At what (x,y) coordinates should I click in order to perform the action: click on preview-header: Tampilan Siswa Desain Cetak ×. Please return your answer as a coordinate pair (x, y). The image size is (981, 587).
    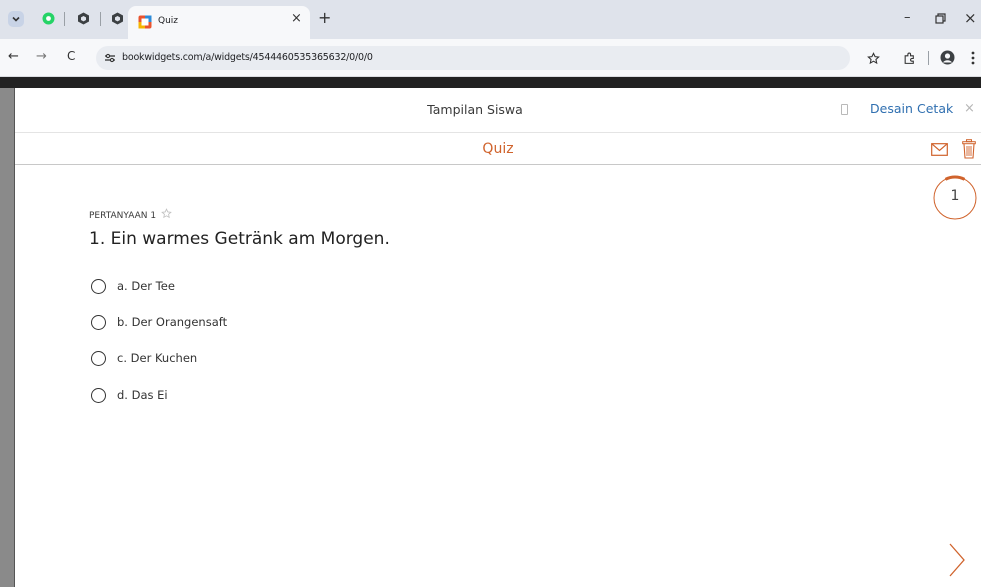
    Looking at the image, I should click on (498, 110).